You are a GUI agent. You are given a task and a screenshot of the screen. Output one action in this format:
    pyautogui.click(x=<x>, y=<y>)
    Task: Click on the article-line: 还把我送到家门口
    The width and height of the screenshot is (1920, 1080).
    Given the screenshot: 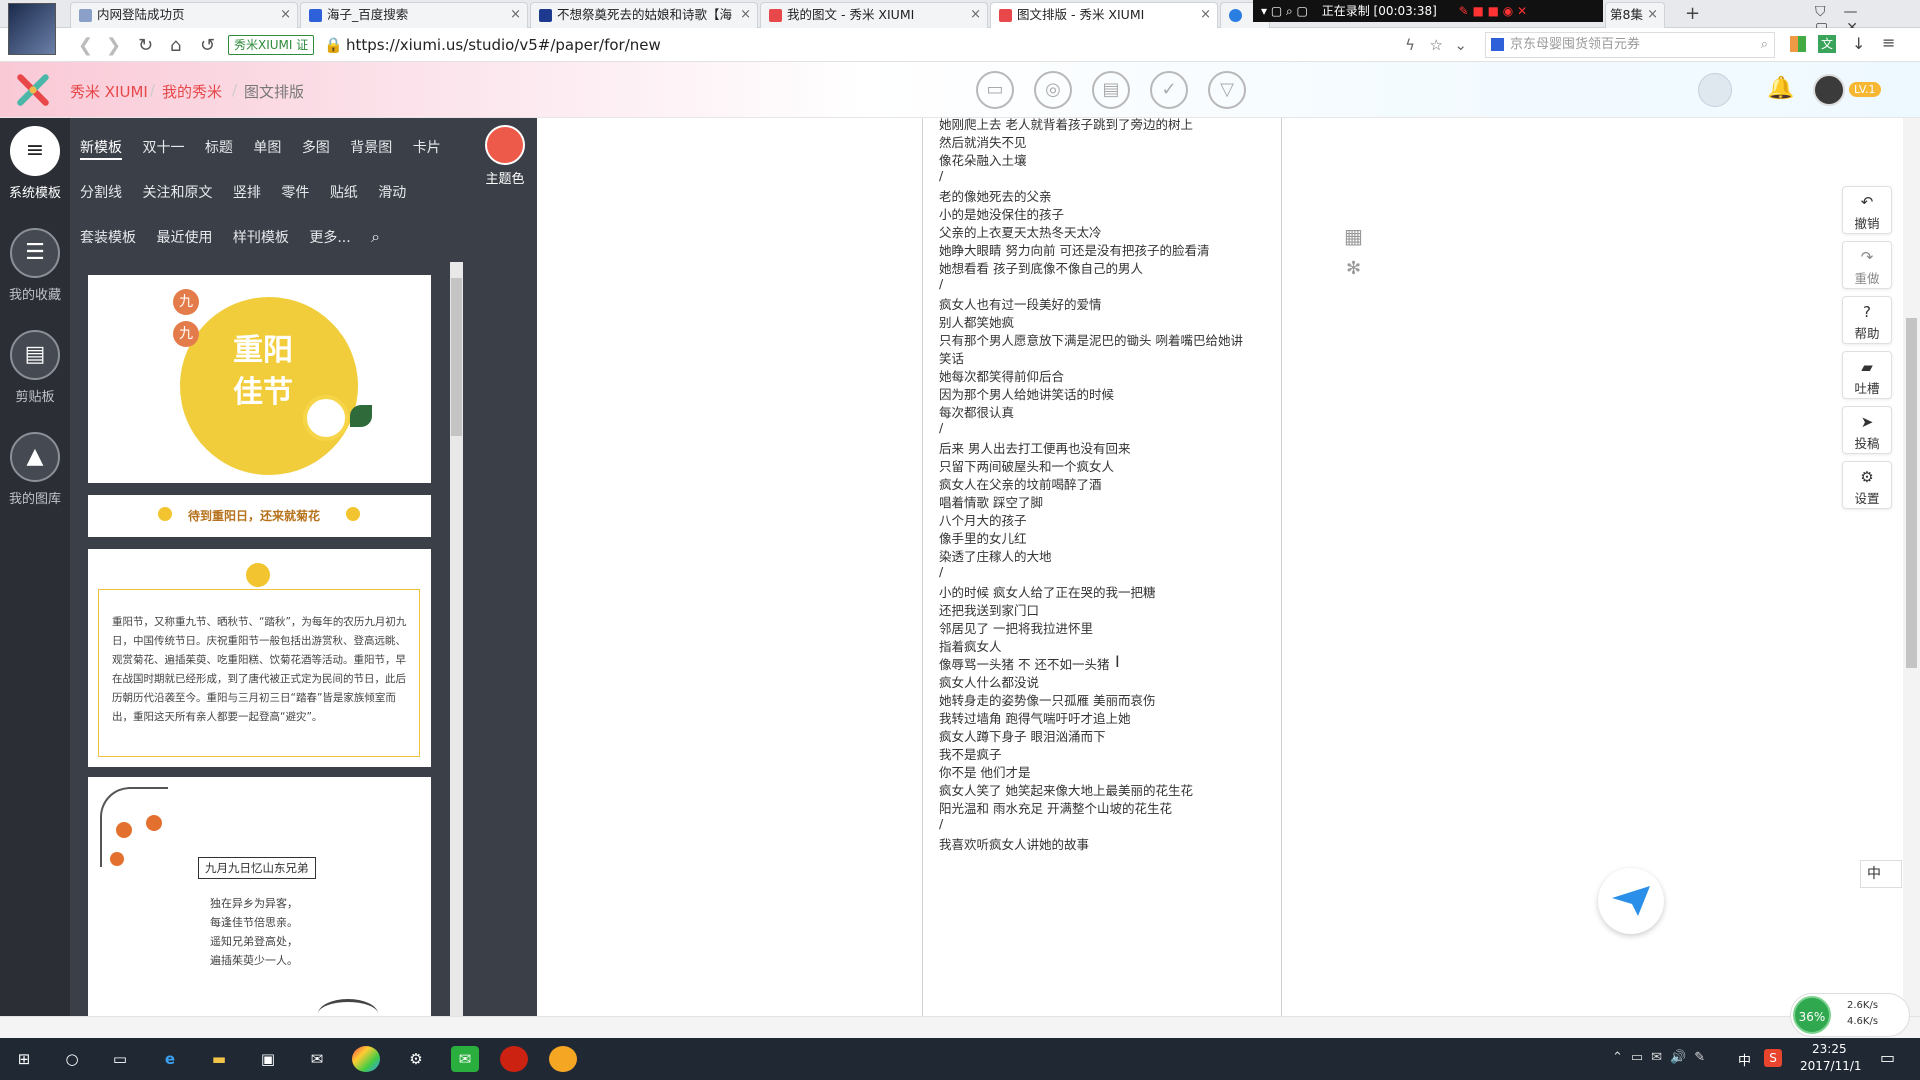 What is the action you would take?
    pyautogui.click(x=989, y=609)
    